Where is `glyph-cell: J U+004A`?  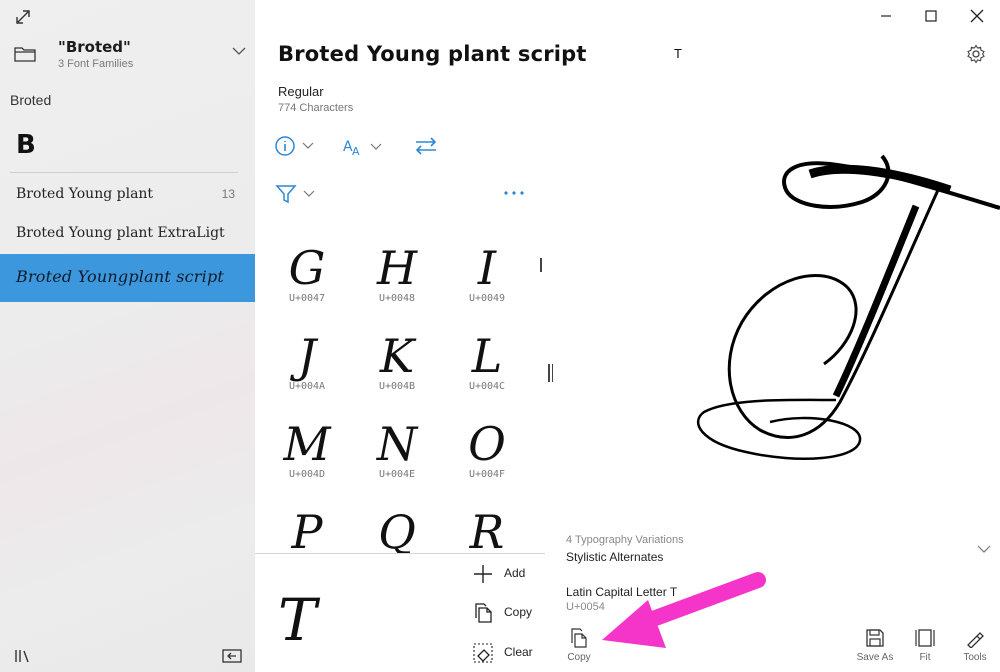 glyph-cell: J U+004A is located at coordinates (307, 370).